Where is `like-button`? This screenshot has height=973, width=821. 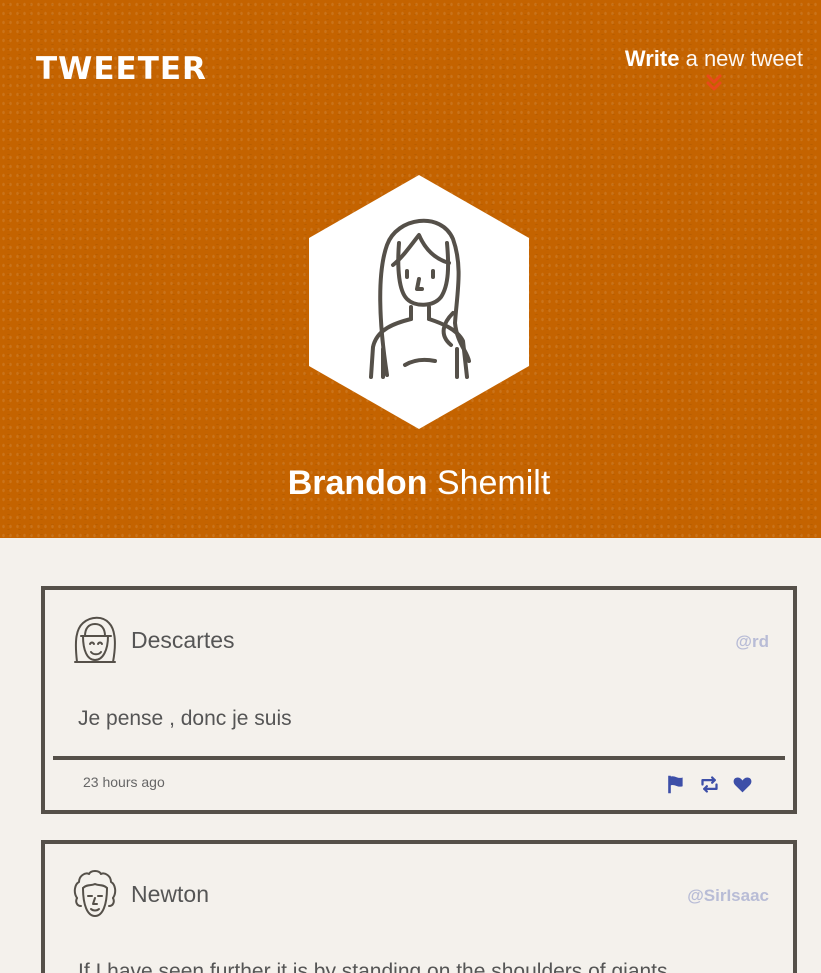
like-button is located at coordinates (742, 784).